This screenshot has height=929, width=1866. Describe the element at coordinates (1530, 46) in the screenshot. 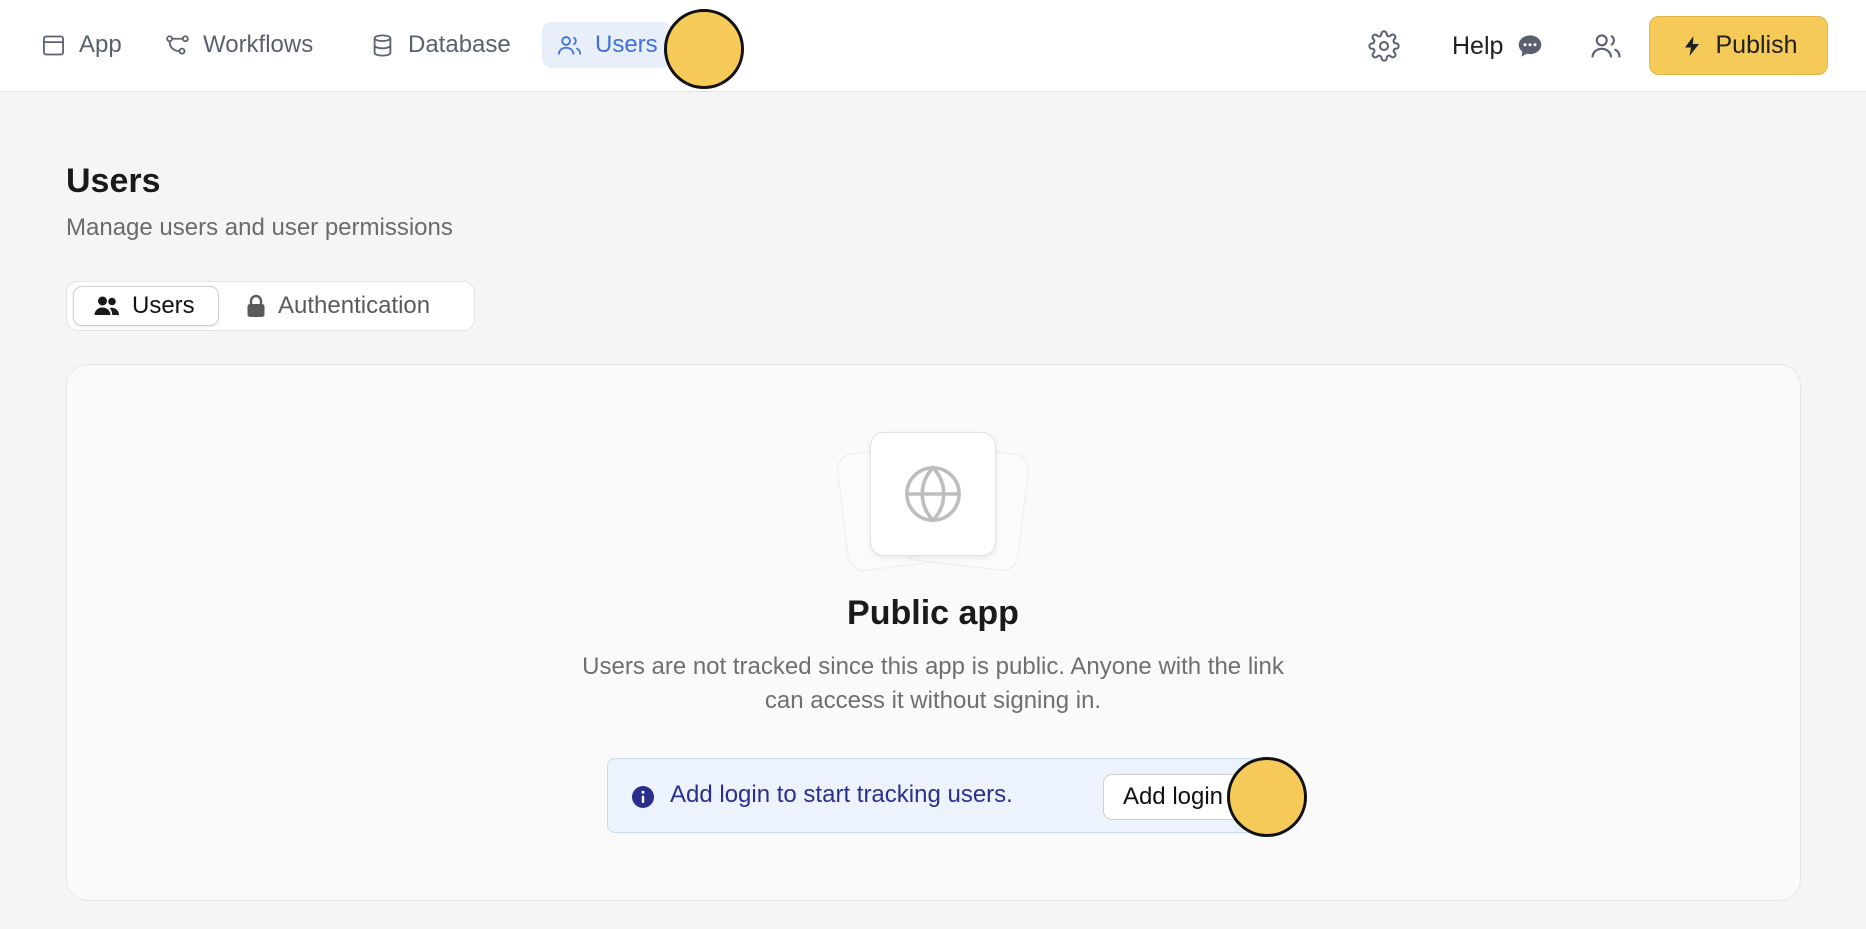

I see `chat-bubble-icon` at that location.